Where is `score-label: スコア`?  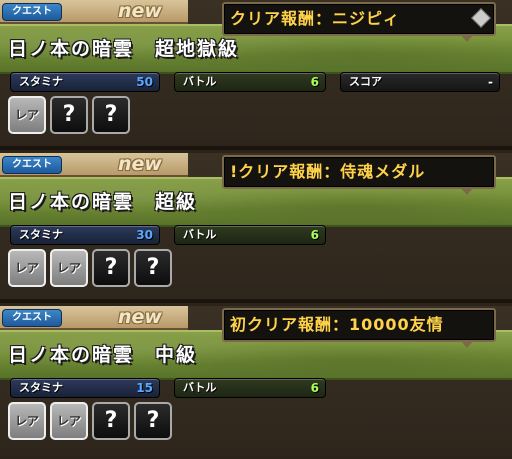 score-label: スコア is located at coordinates (365, 81).